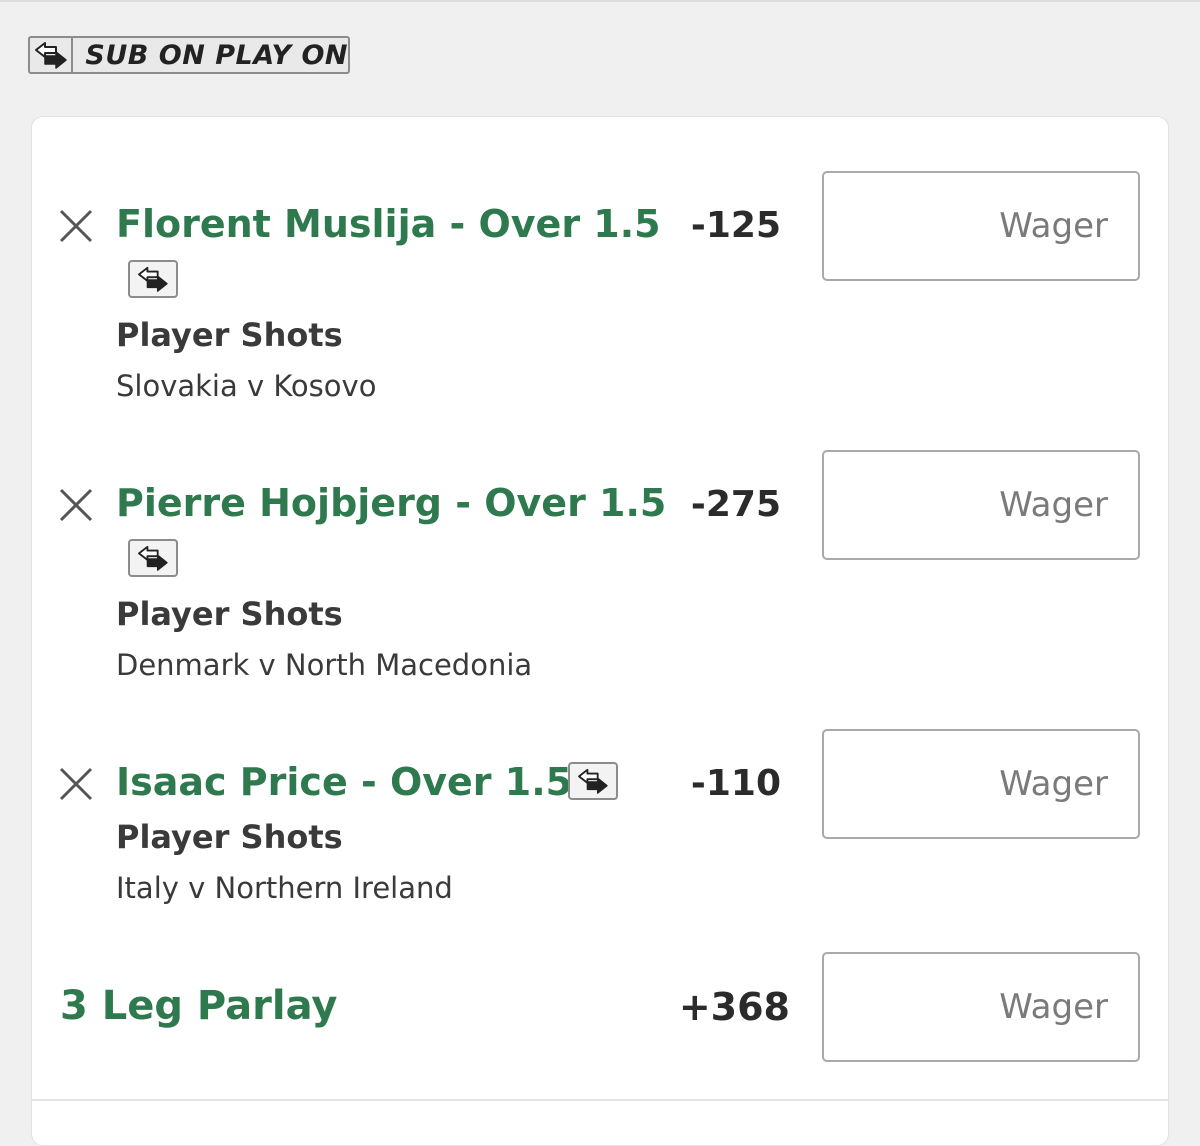 The image size is (1200, 1146). What do you see at coordinates (981, 1007) in the screenshot?
I see `parlay-wager-input` at bounding box center [981, 1007].